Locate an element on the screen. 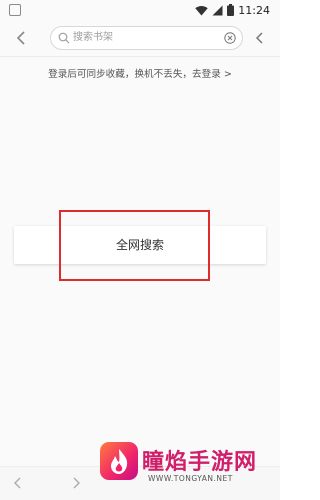 The width and height of the screenshot is (320, 500). header-divider is located at coordinates (140, 56).